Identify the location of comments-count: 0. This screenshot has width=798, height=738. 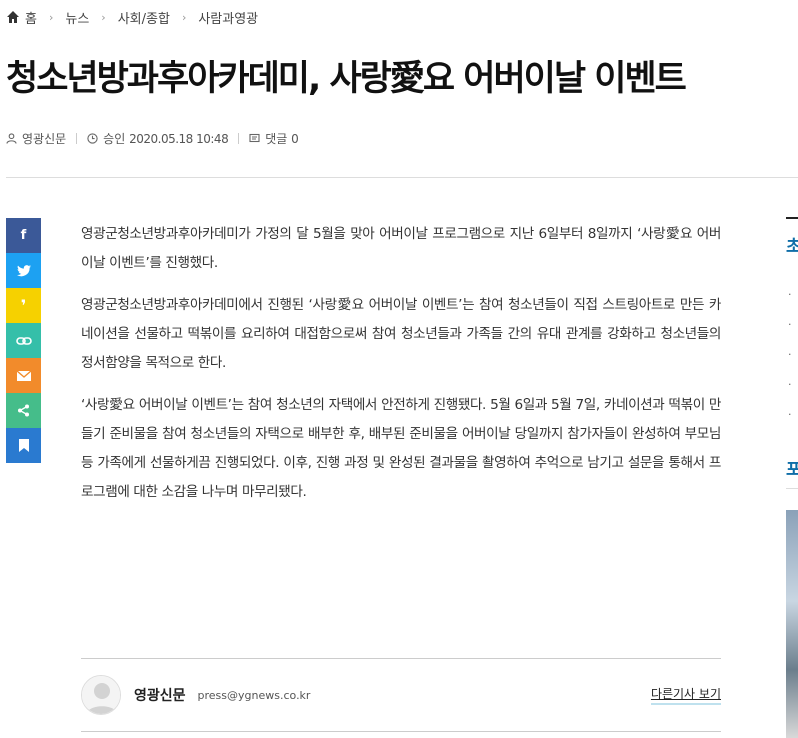
(295, 138).